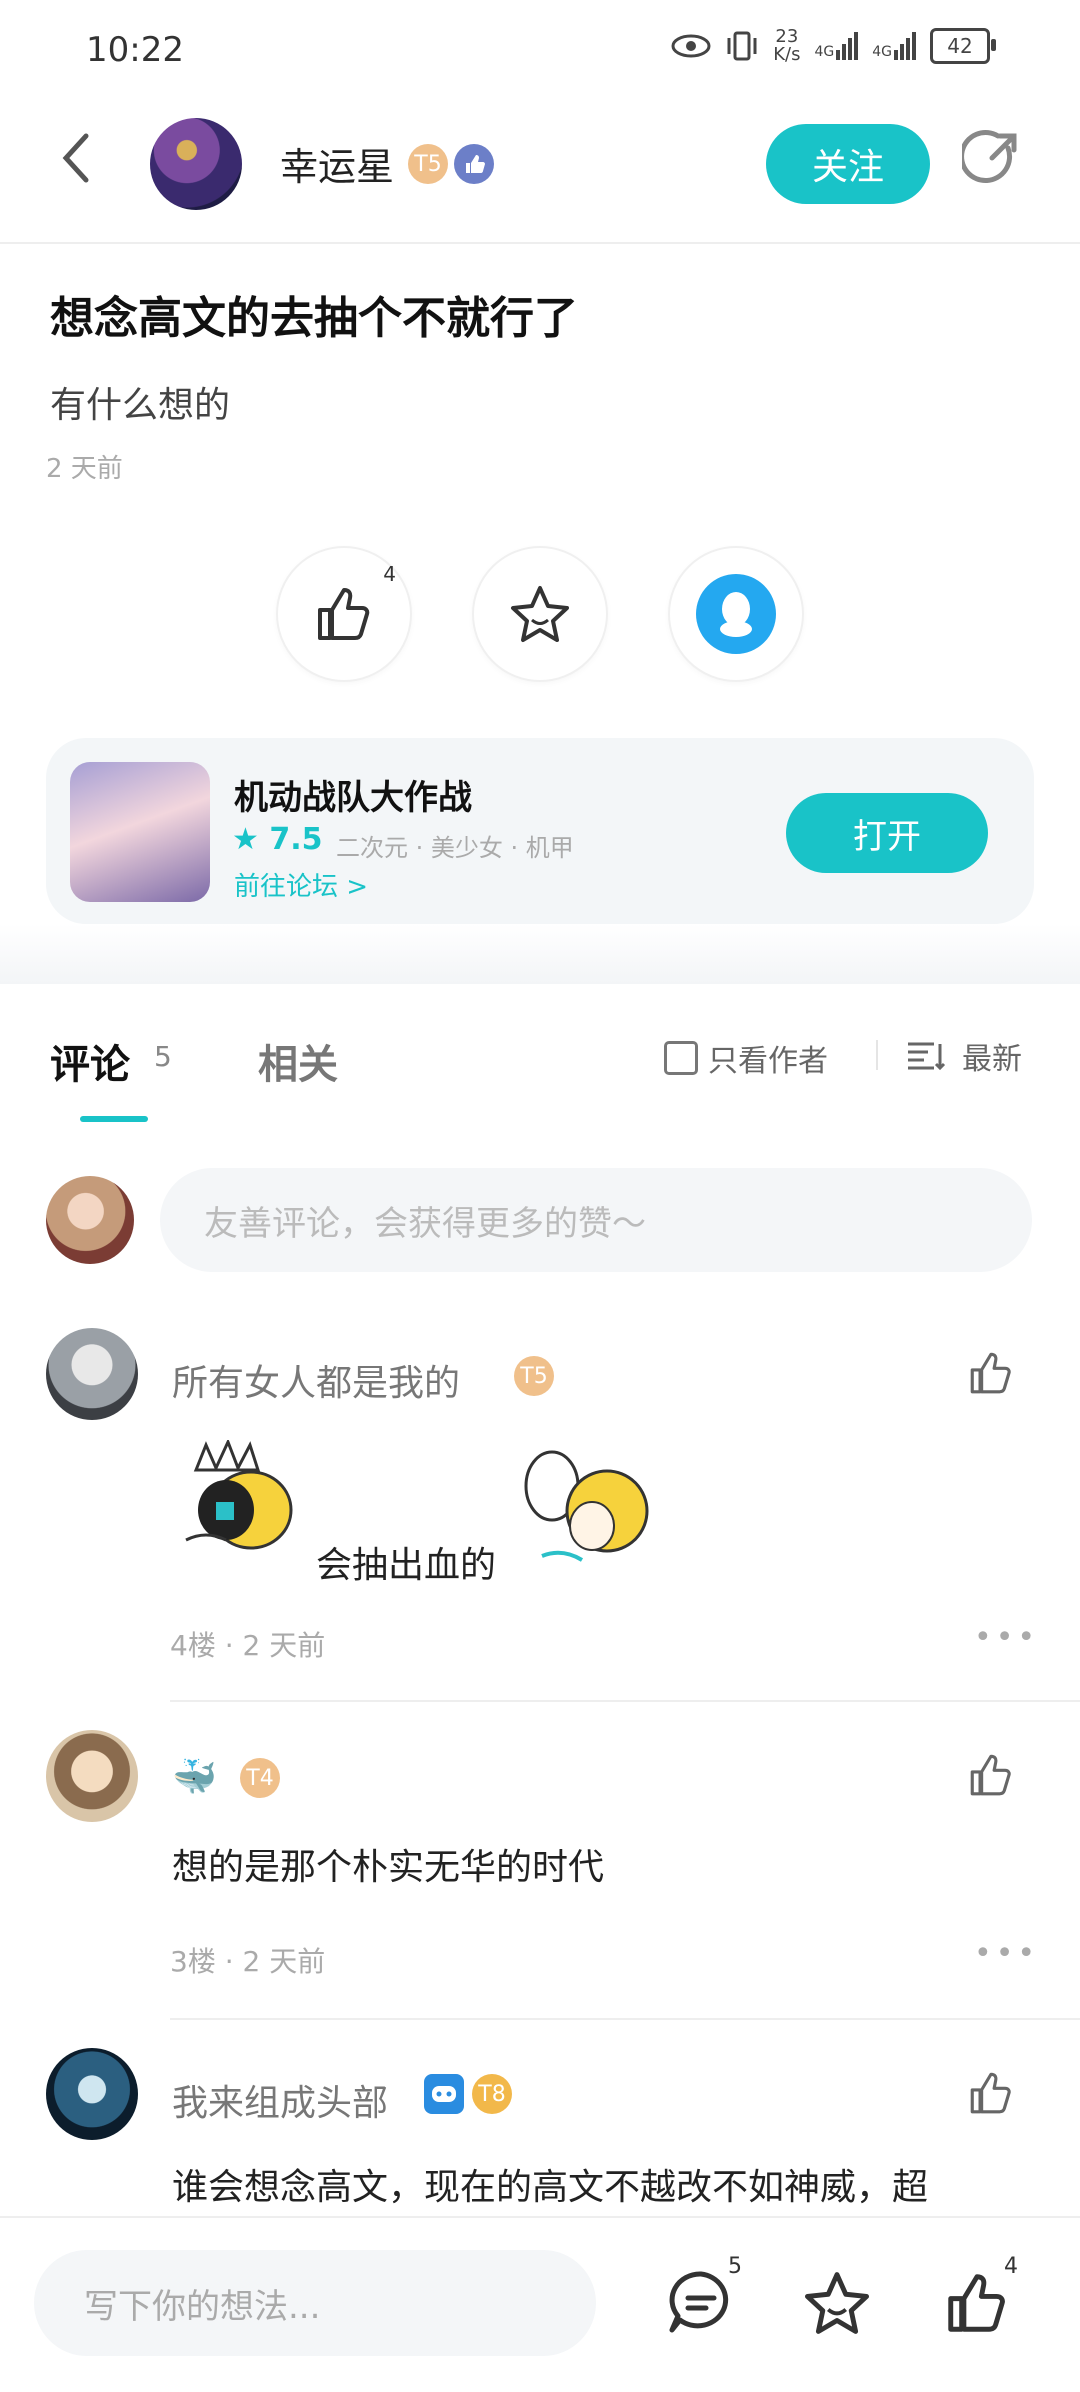 The width and height of the screenshot is (1080, 2392). Describe the element at coordinates (474, 164) in the screenshot. I see `thumb-badge-icon` at that location.